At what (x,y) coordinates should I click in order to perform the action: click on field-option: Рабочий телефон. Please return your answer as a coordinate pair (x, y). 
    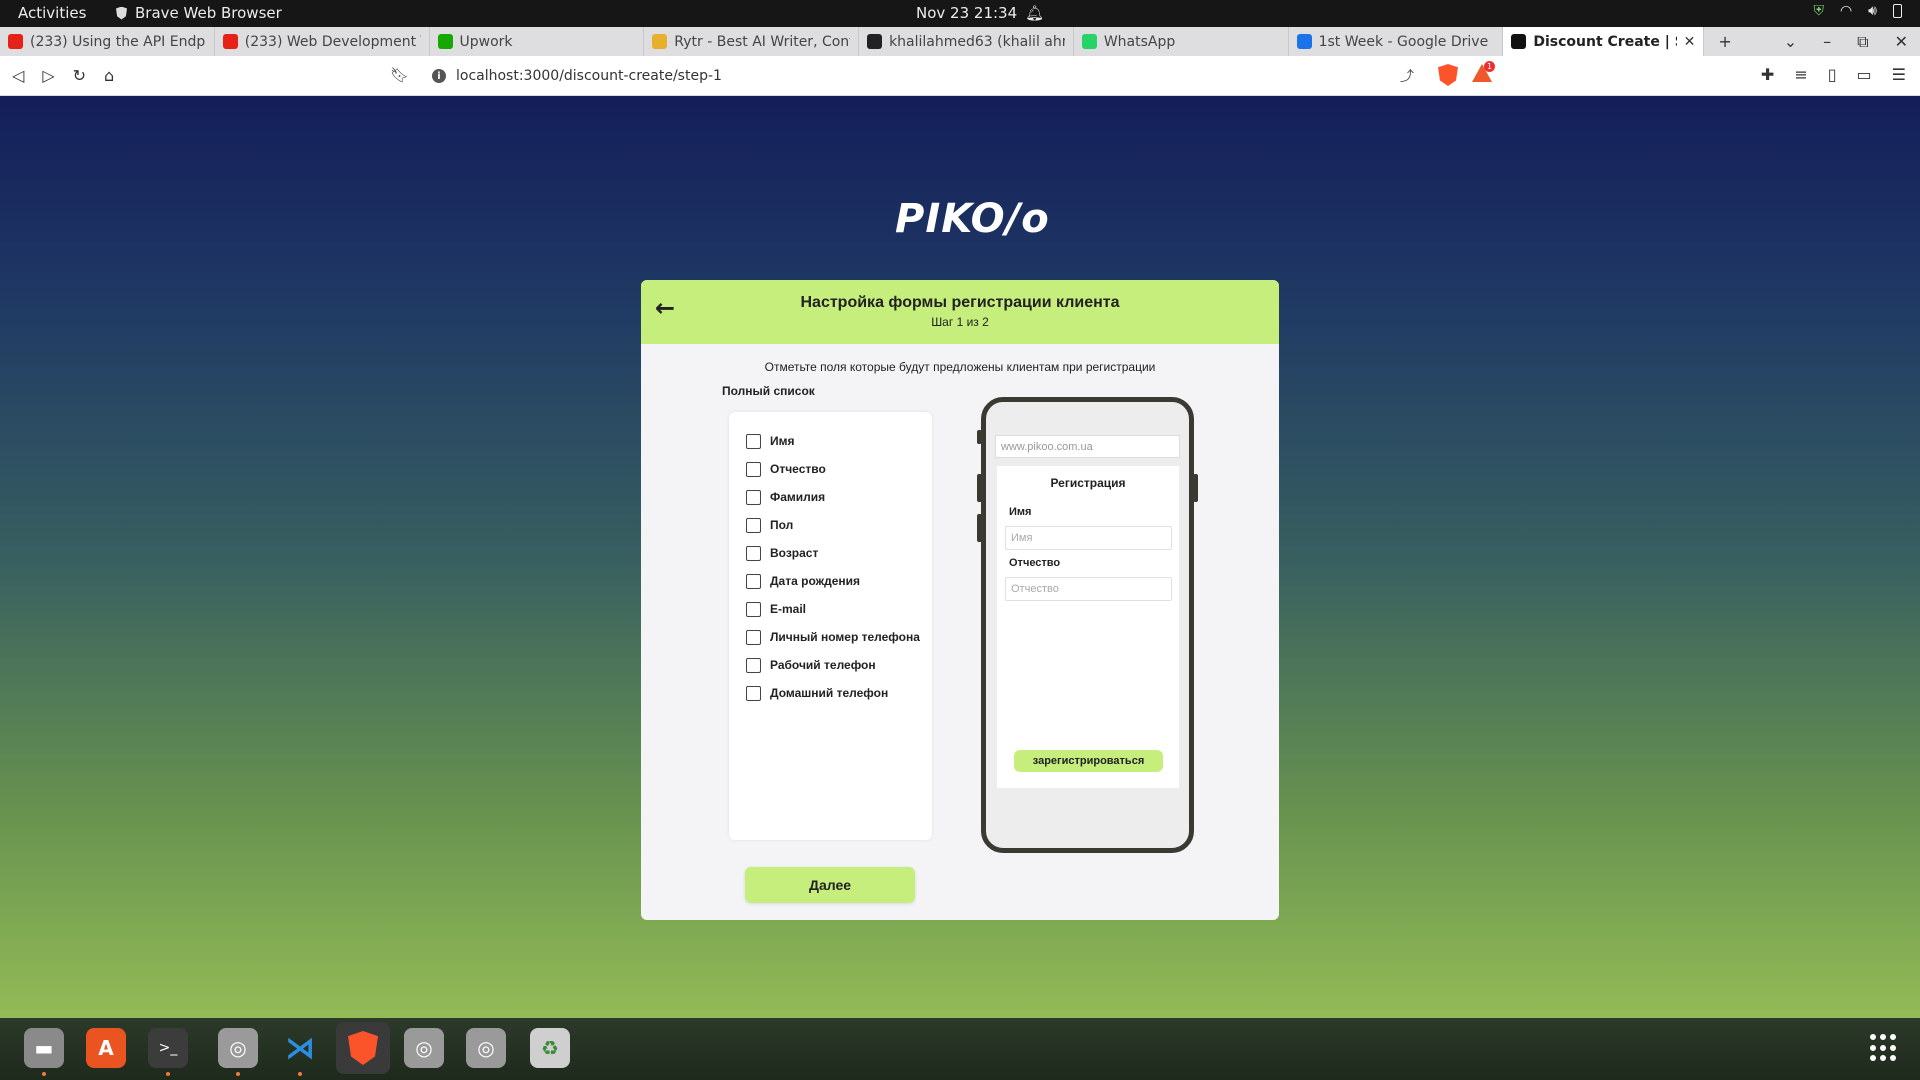
    Looking at the image, I should click on (830, 665).